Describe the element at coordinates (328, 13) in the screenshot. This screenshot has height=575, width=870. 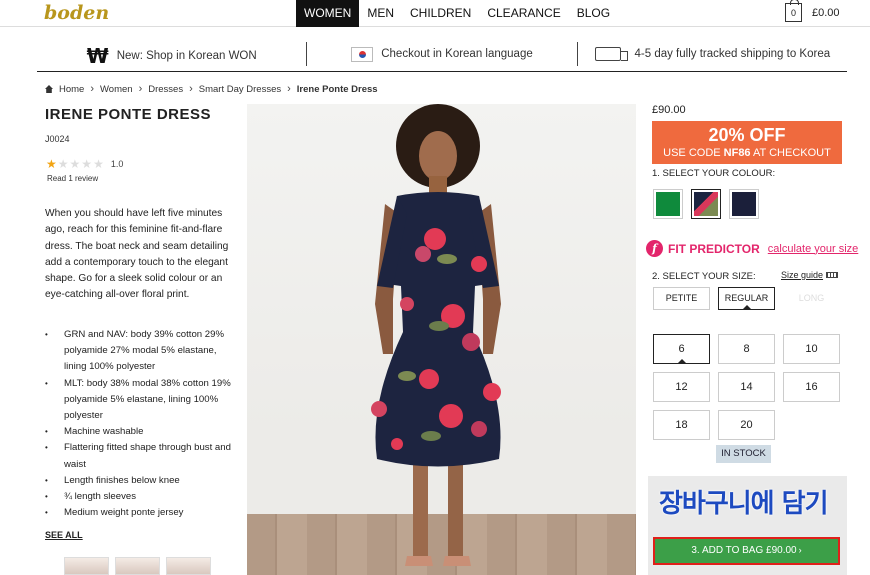
I see `nav-women: WOMEN` at that location.